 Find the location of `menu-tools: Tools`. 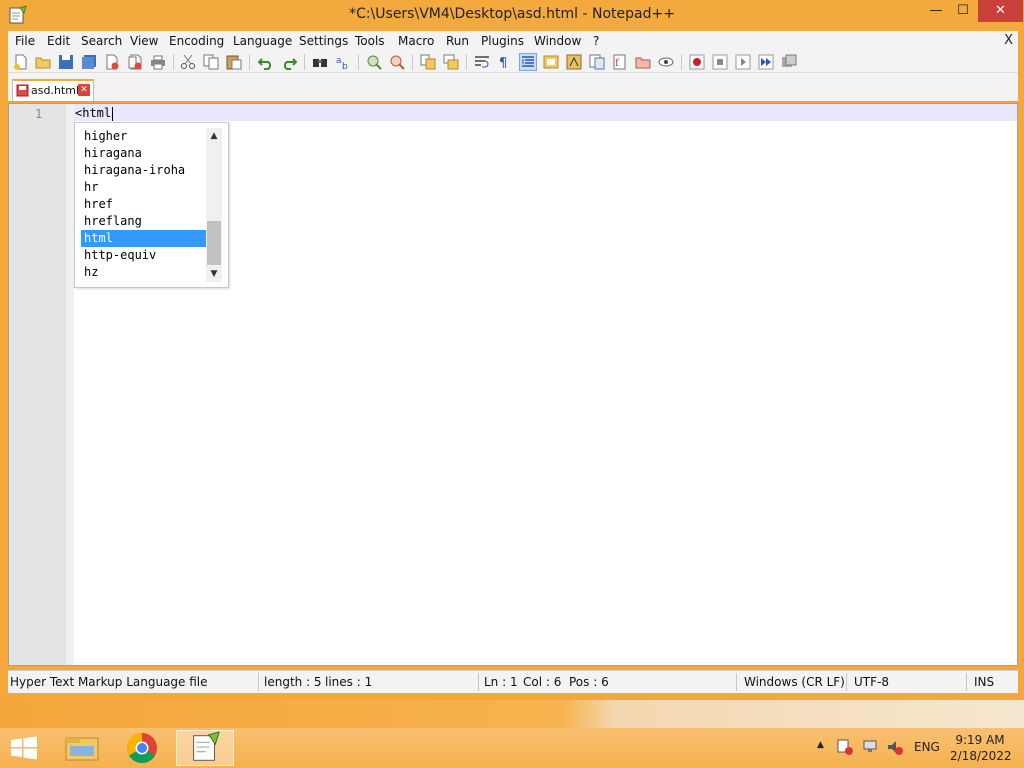

menu-tools: Tools is located at coordinates (370, 41).